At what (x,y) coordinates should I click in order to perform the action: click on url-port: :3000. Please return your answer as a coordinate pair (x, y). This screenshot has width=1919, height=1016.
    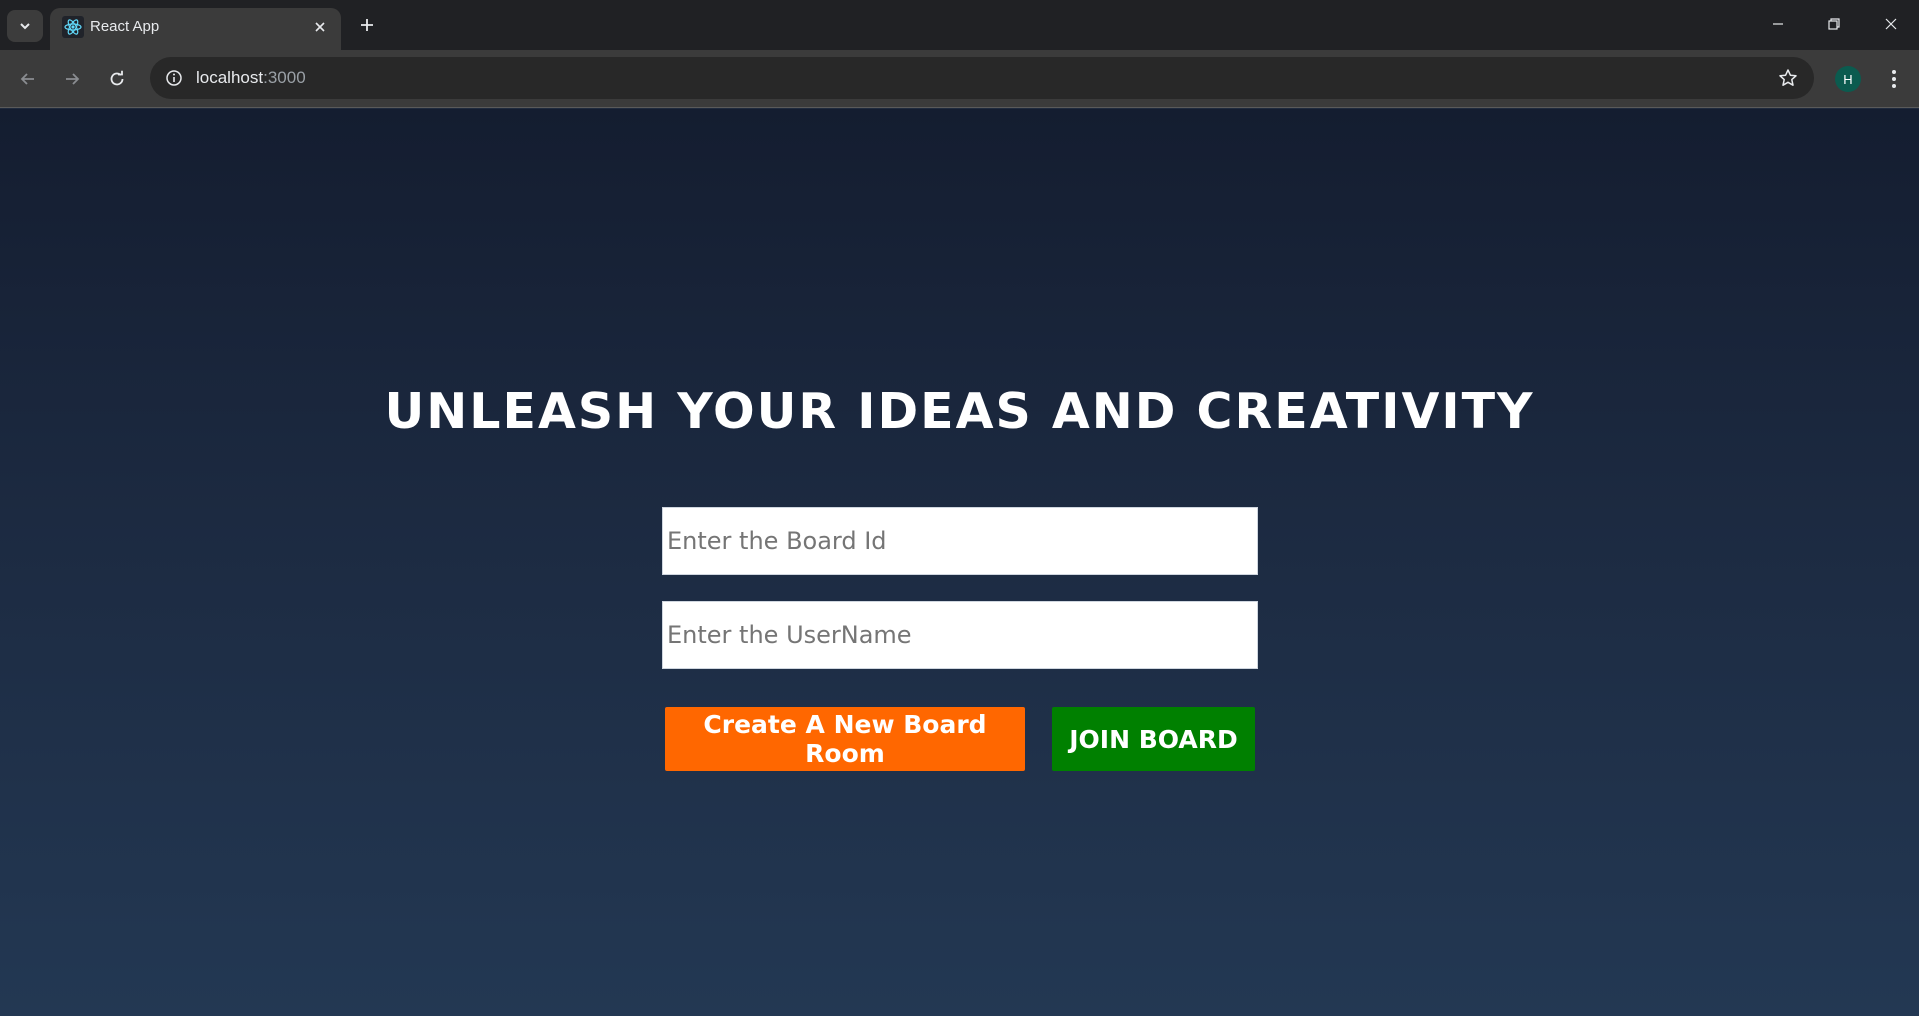
    Looking at the image, I should click on (284, 77).